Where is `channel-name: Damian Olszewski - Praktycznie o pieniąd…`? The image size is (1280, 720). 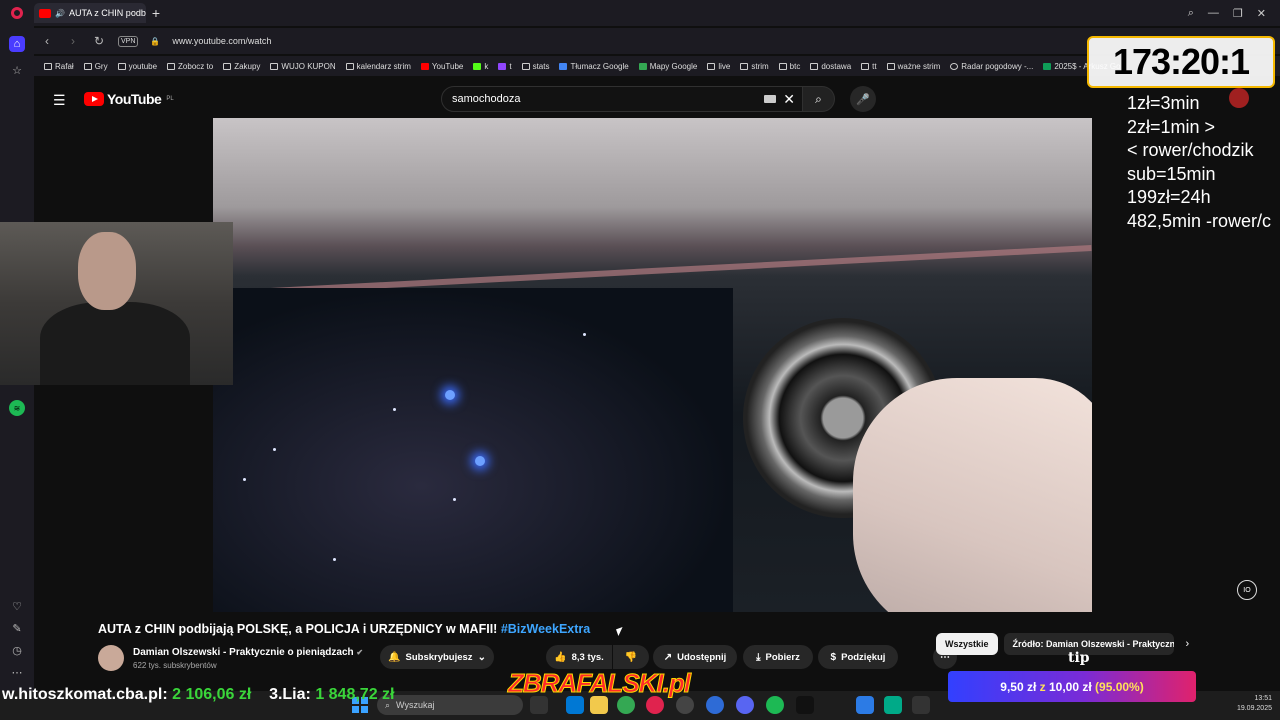 channel-name: Damian Olszewski - Praktycznie o pieniąd… is located at coordinates (248, 652).